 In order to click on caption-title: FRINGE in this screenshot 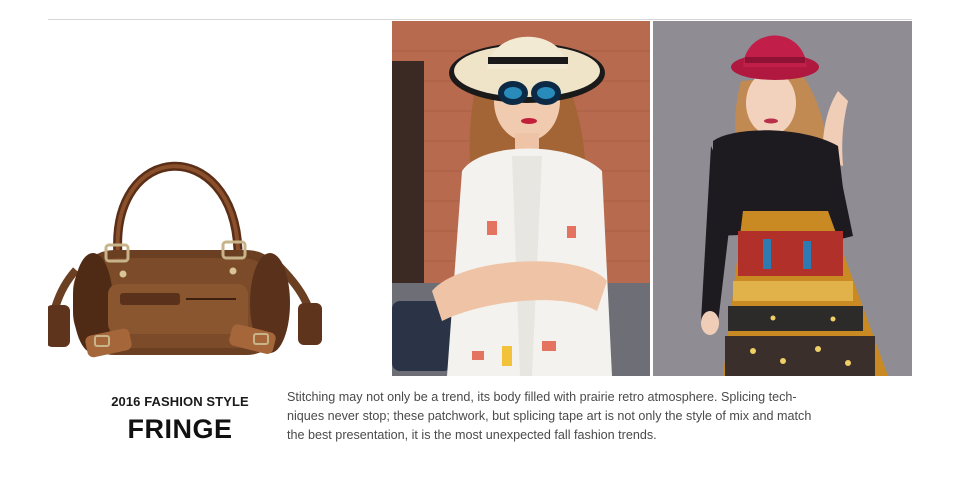, I will do `click(180, 429)`.